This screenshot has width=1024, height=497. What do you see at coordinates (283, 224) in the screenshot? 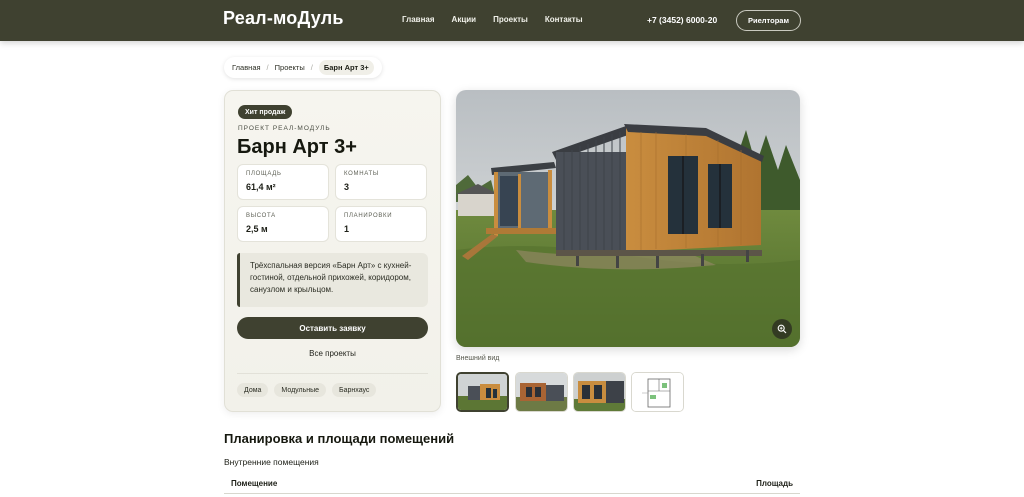
I see `stat-height: ВЫСОТА 2,5 м` at bounding box center [283, 224].